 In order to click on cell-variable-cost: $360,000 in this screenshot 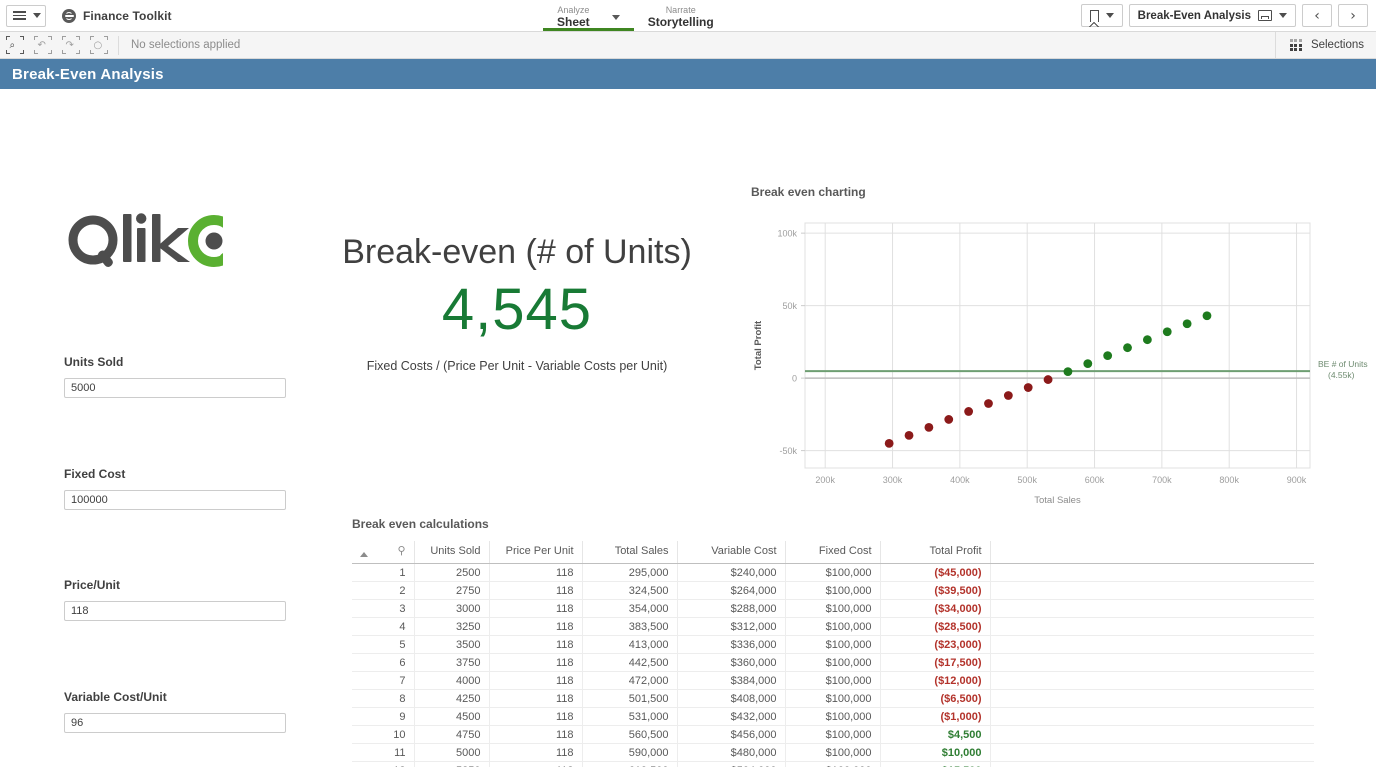, I will do `click(731, 662)`.